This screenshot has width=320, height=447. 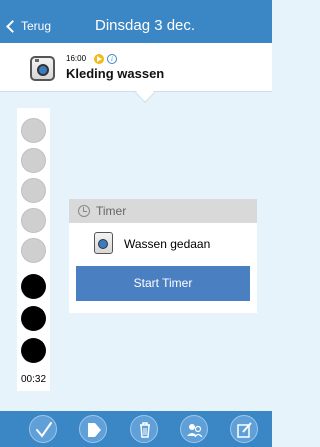 I want to click on countdown-text: 00:32, so click(x=33, y=379).